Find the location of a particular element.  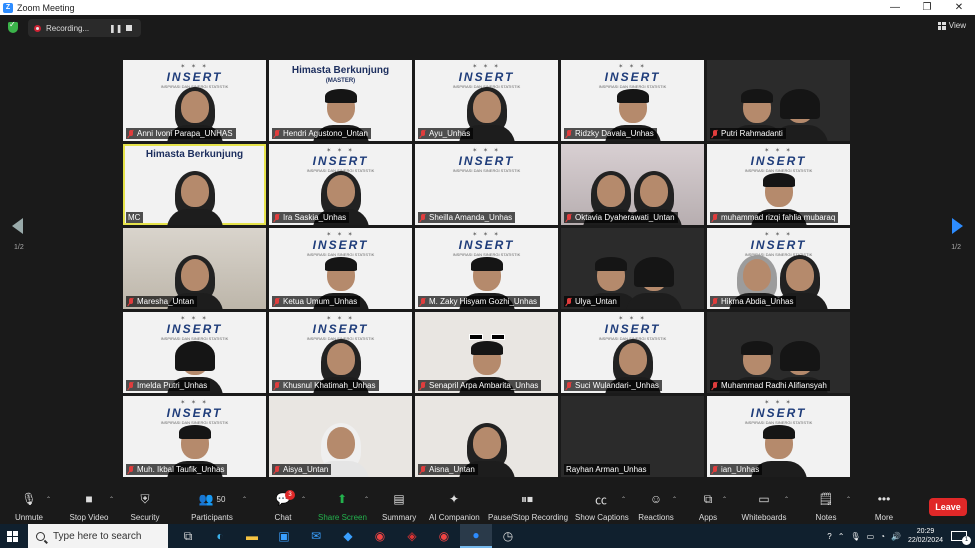

participants-options-chevron-icon: ⌃ is located at coordinates (244, 499).